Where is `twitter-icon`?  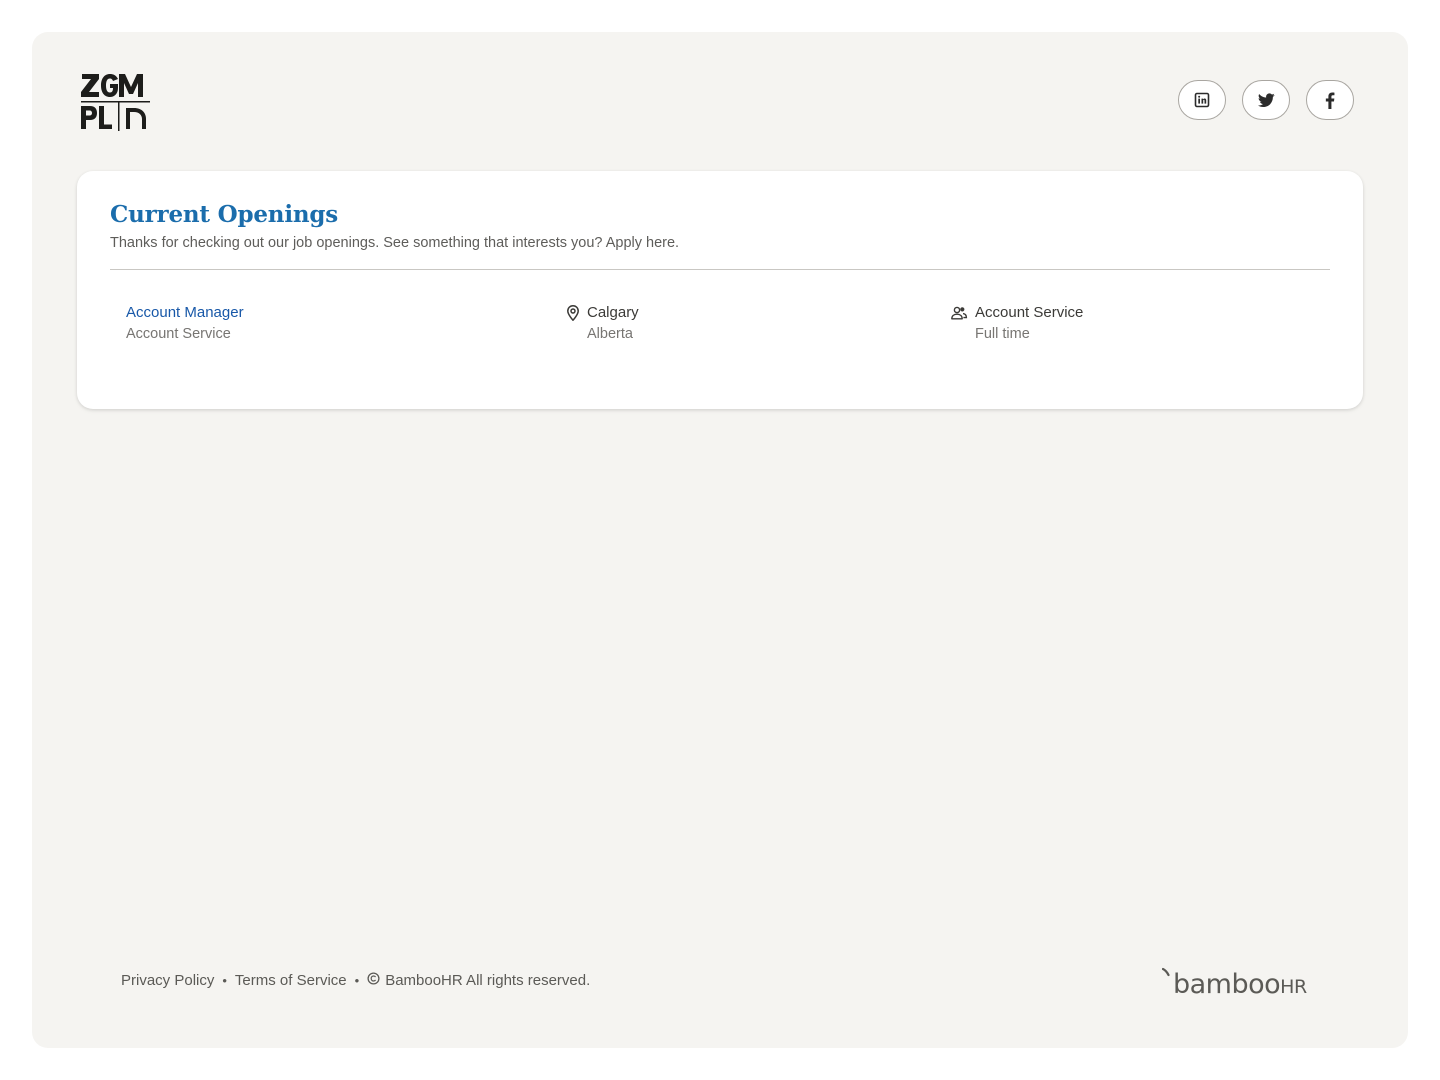 twitter-icon is located at coordinates (1266, 99).